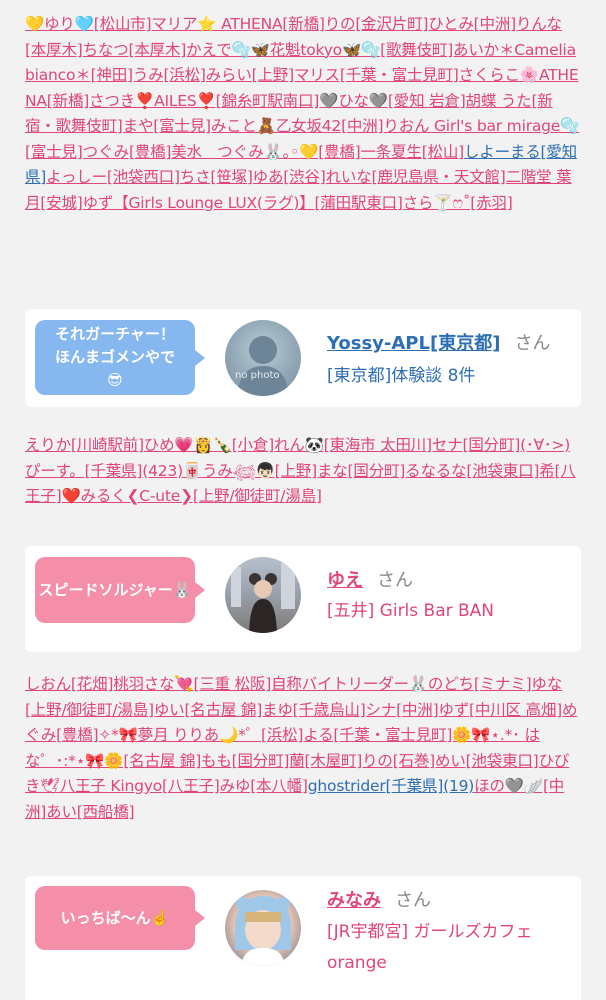  What do you see at coordinates (379, 899) in the screenshot?
I see `user-name-link: みなみ さん` at bounding box center [379, 899].